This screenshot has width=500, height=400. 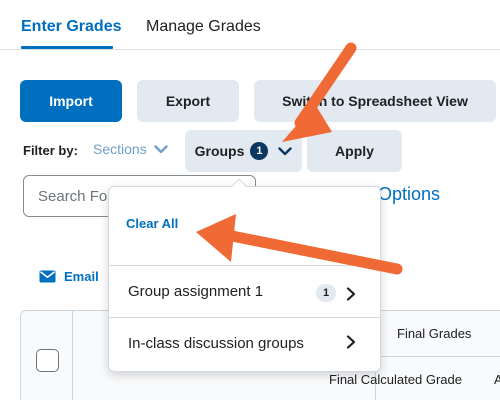 I want to click on tab-enter-grades: Enter Grades, so click(x=71, y=27).